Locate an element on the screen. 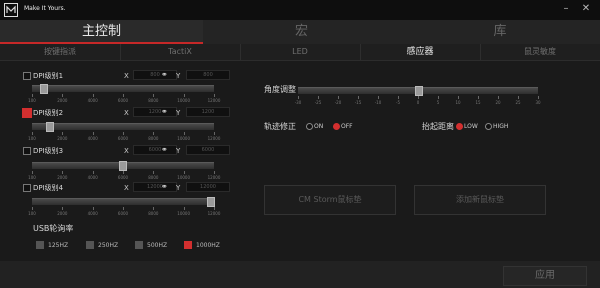 The width and height of the screenshot is (600, 288). dpi-level-1-slider: 100 2000 4000 6000 8000 10000 12000 is located at coordinates (124, 93).